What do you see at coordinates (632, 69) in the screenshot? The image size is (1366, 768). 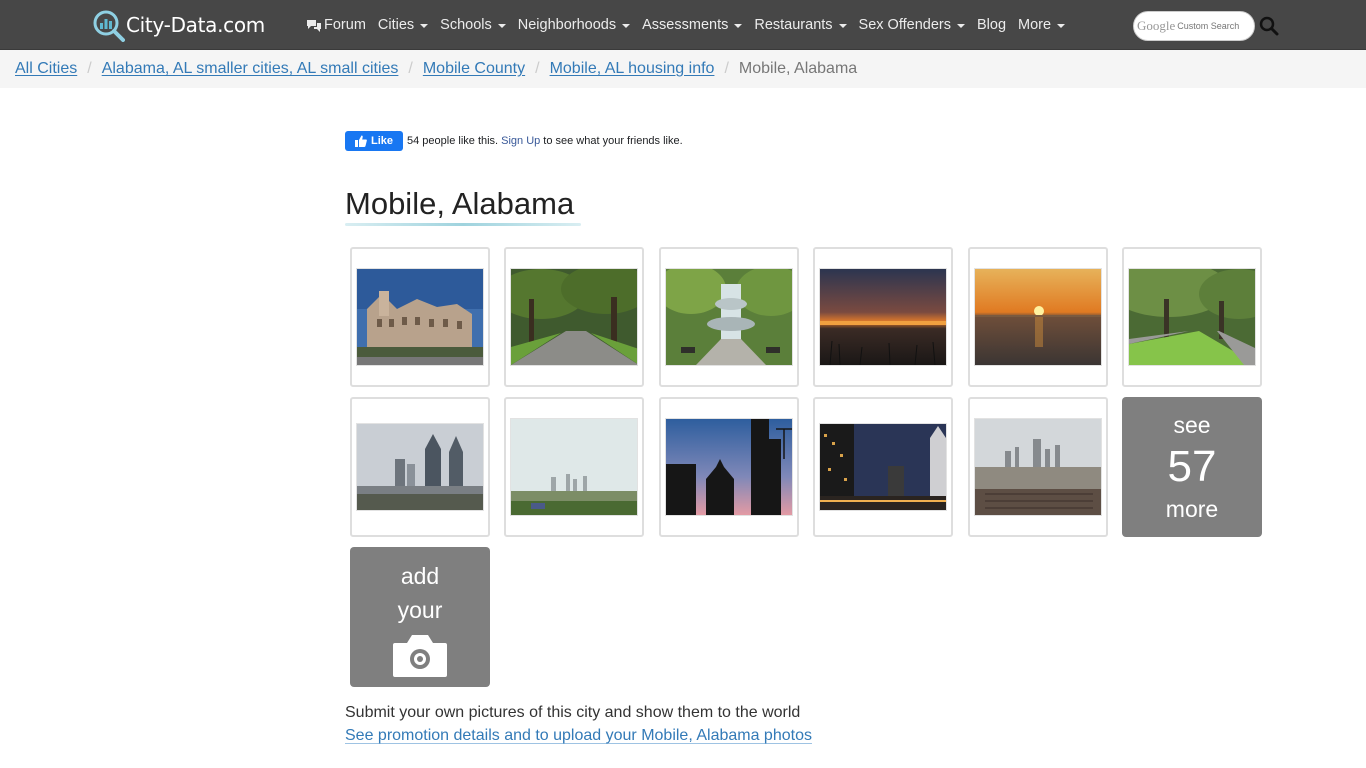 I see `breadcrumb-housing-info: Mobile, AL housing info` at bounding box center [632, 69].